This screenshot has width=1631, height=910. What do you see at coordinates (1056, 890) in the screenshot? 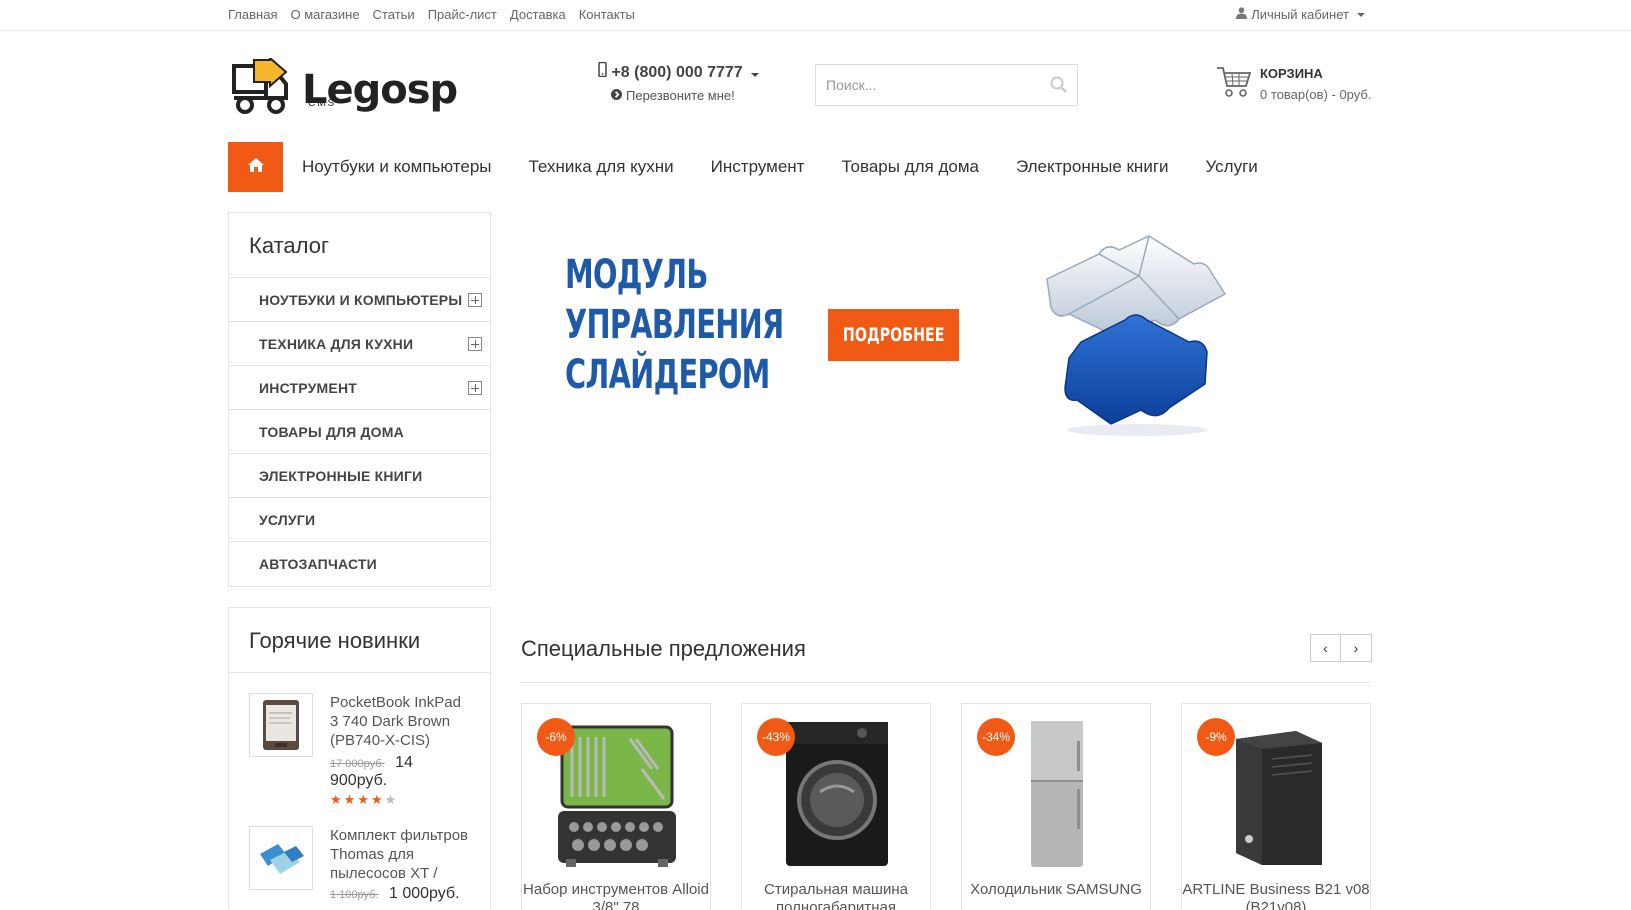
I see `product-name: Холодильник SAMSUNG` at bounding box center [1056, 890].